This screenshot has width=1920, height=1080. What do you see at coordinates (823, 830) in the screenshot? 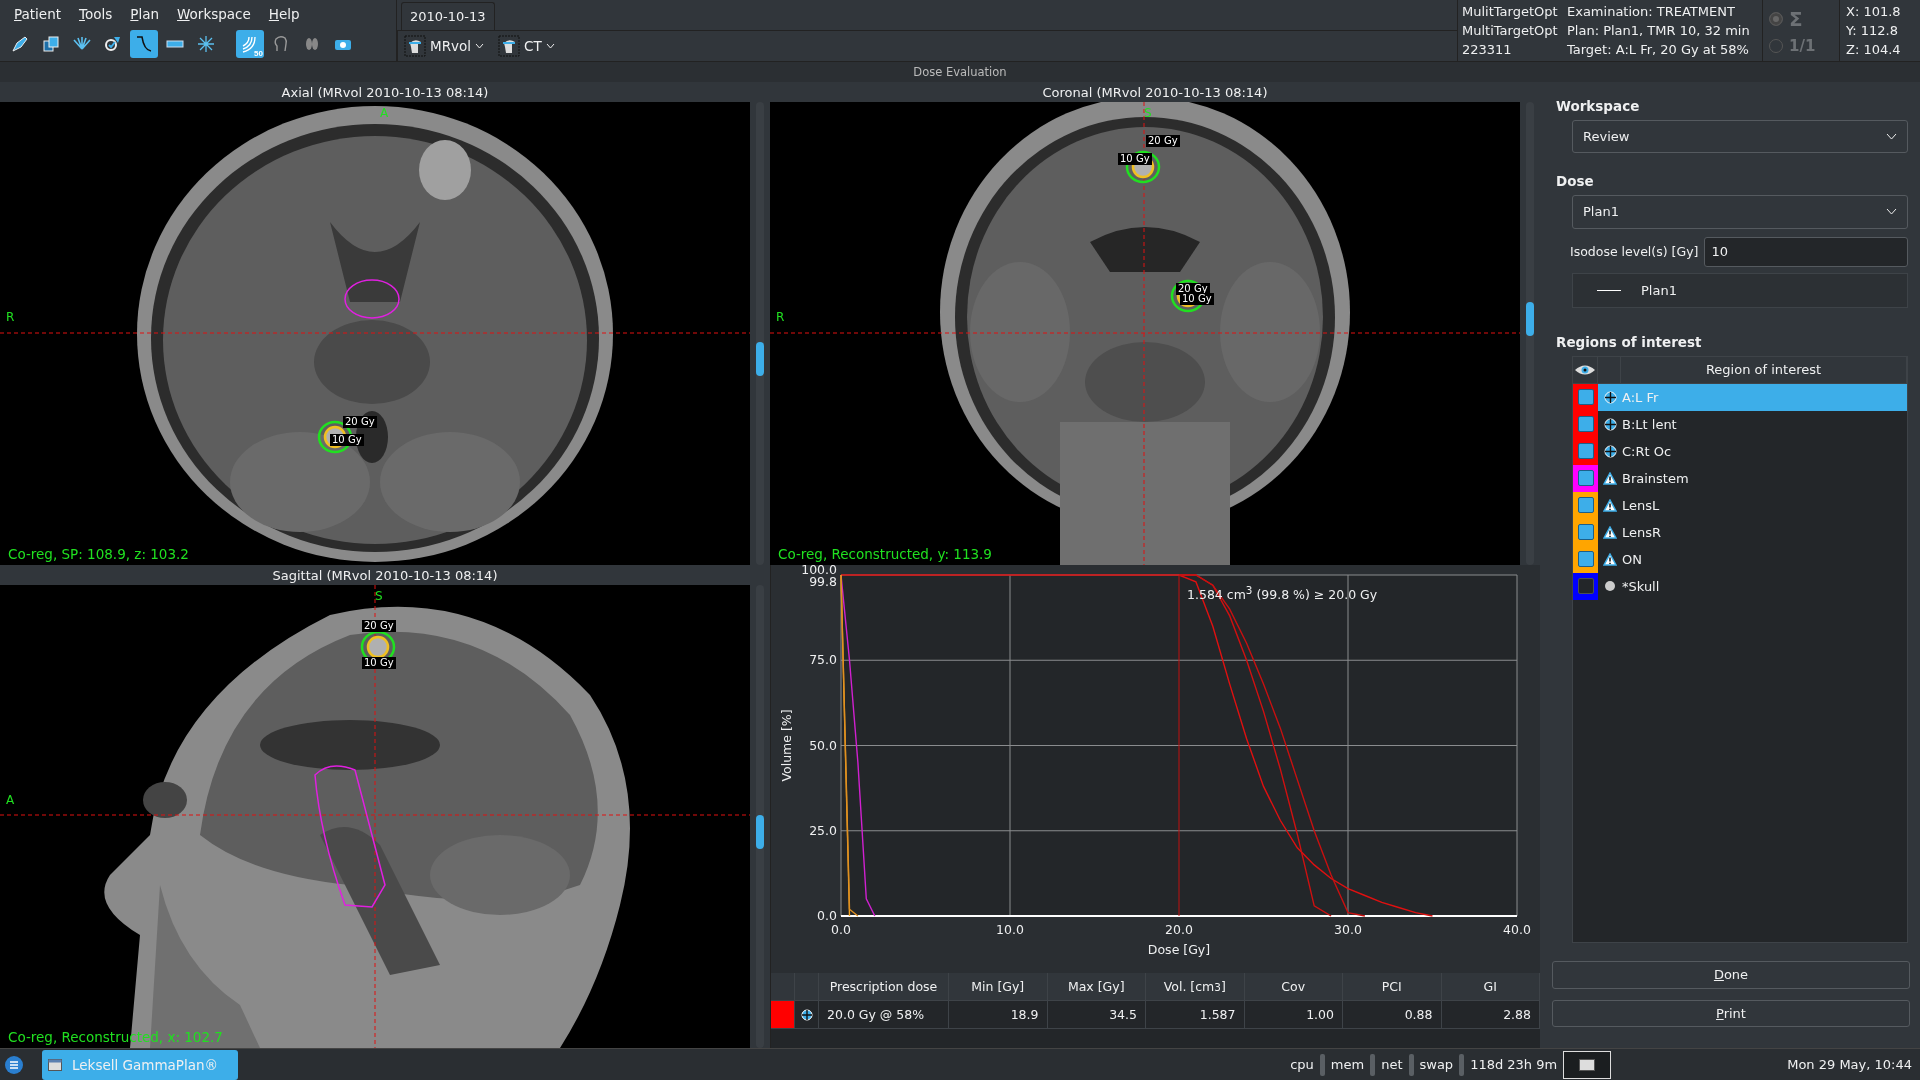
I see `axis-tick-label: 25.0` at bounding box center [823, 830].